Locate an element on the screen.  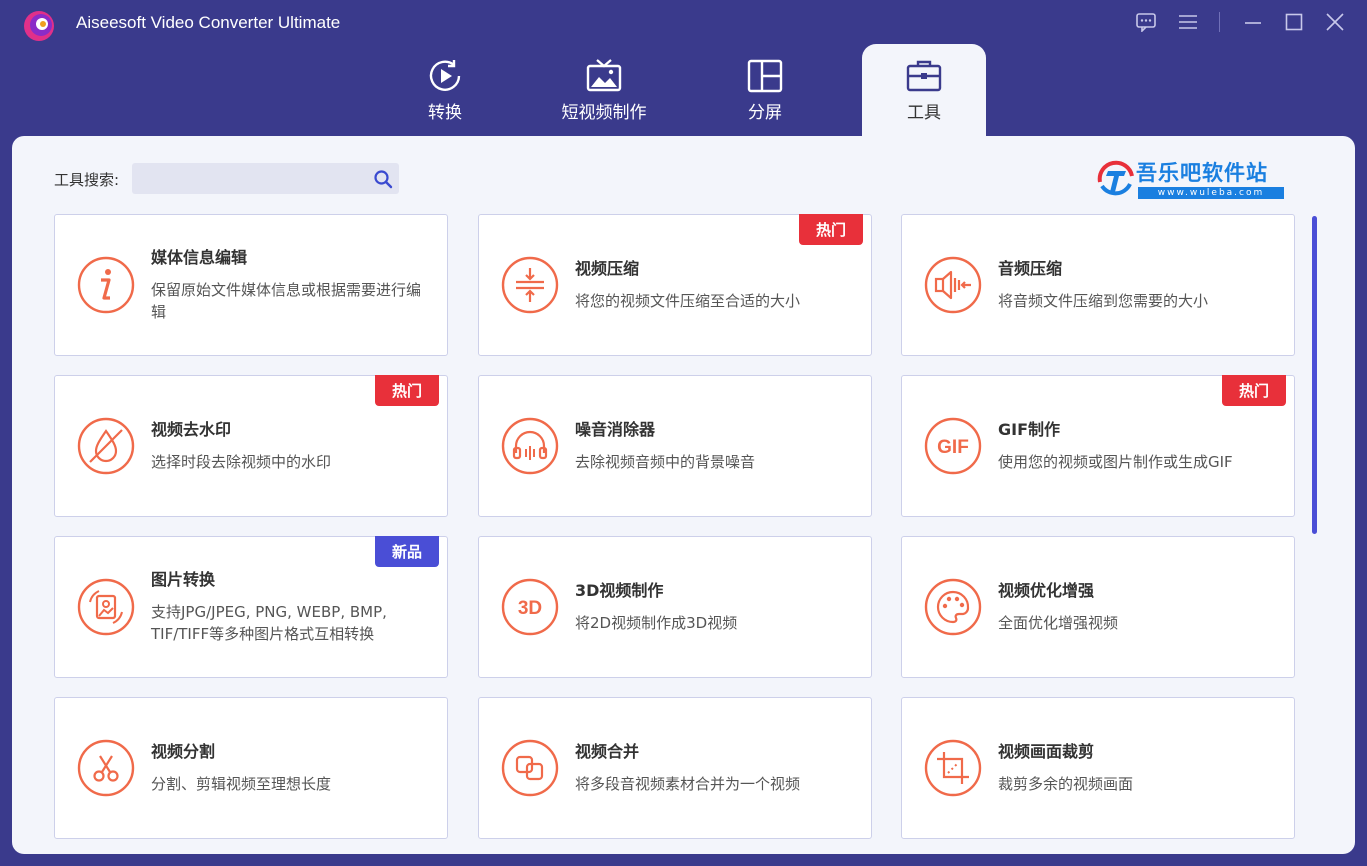
palette-icon is located at coordinates (953, 607).